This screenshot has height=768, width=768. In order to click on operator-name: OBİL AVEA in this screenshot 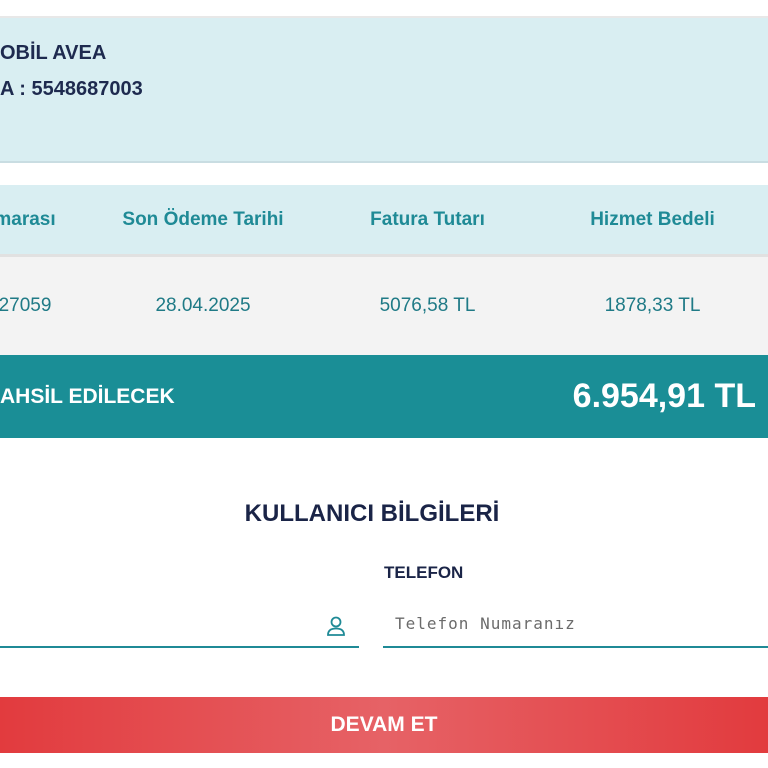, I will do `click(53, 53)`.